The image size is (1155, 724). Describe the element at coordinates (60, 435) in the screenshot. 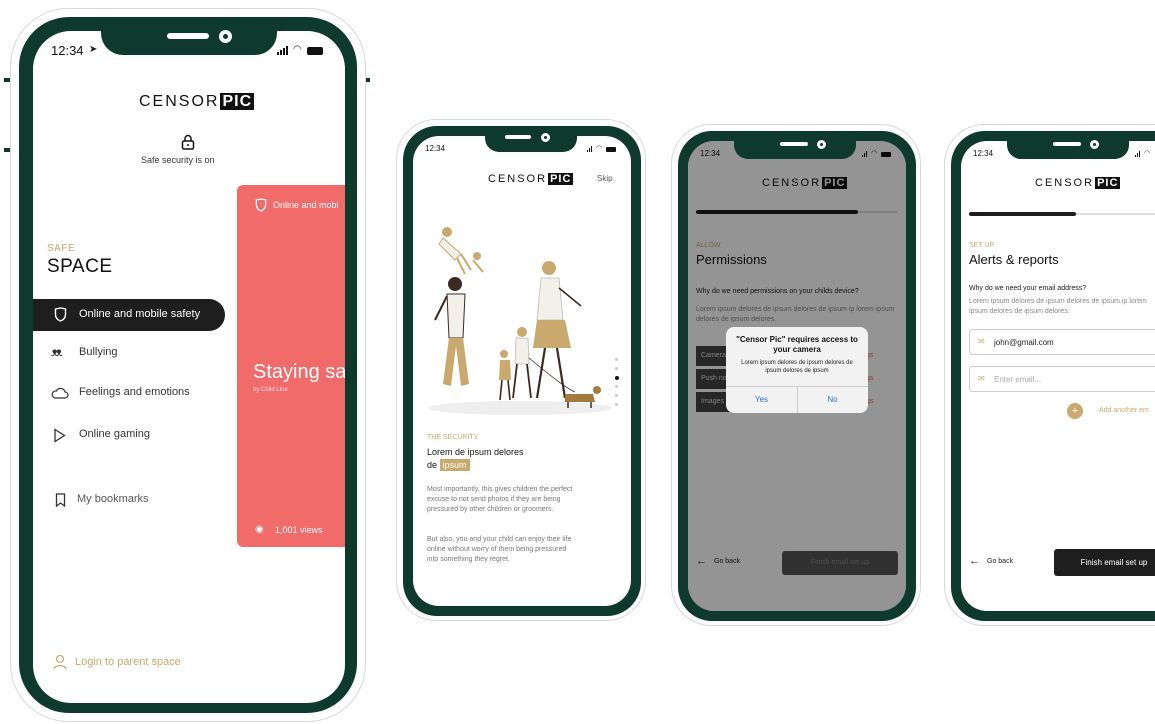

I see `play-icon` at that location.